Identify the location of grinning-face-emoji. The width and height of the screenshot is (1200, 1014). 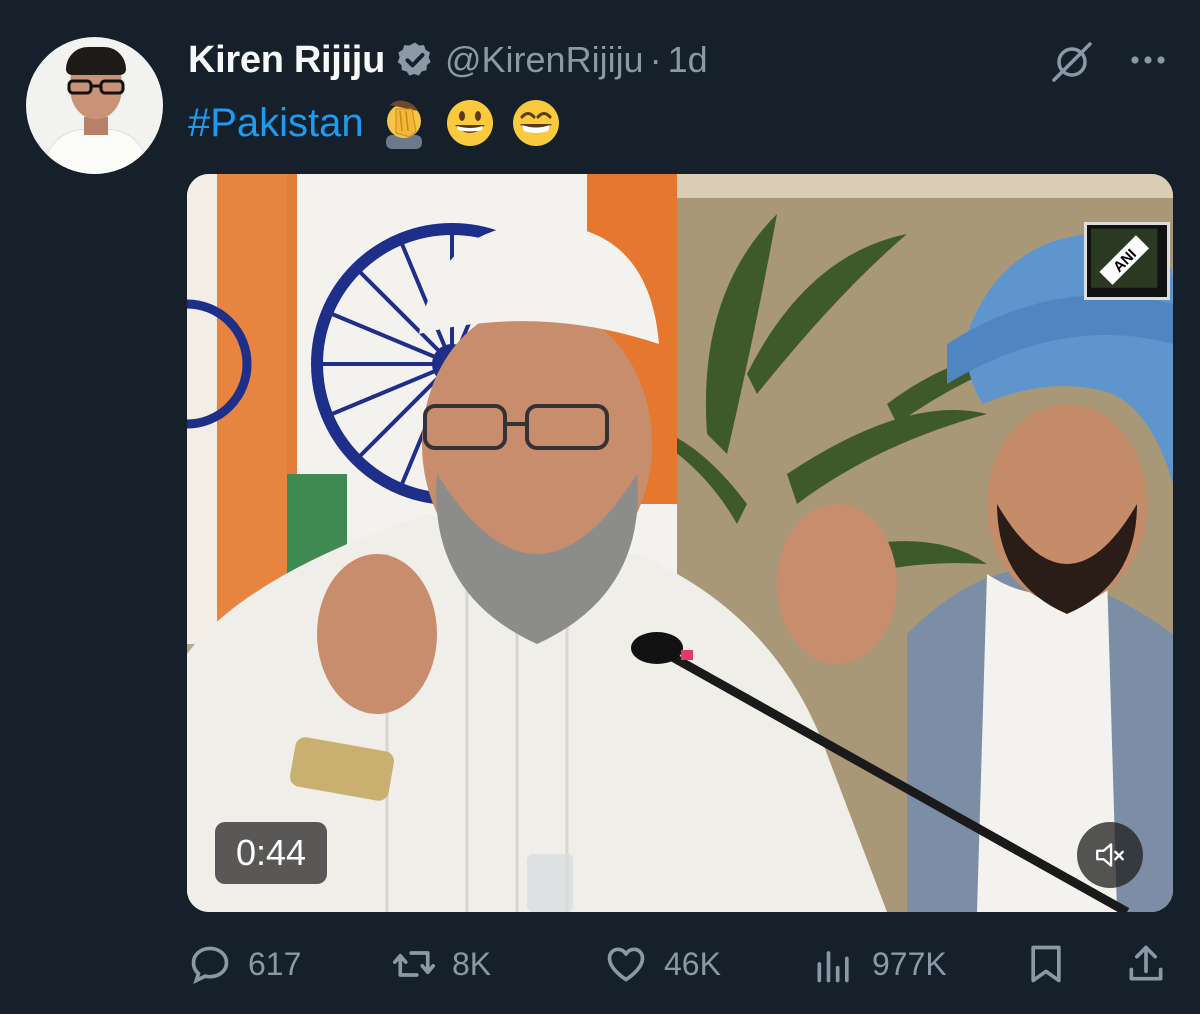
(469, 123).